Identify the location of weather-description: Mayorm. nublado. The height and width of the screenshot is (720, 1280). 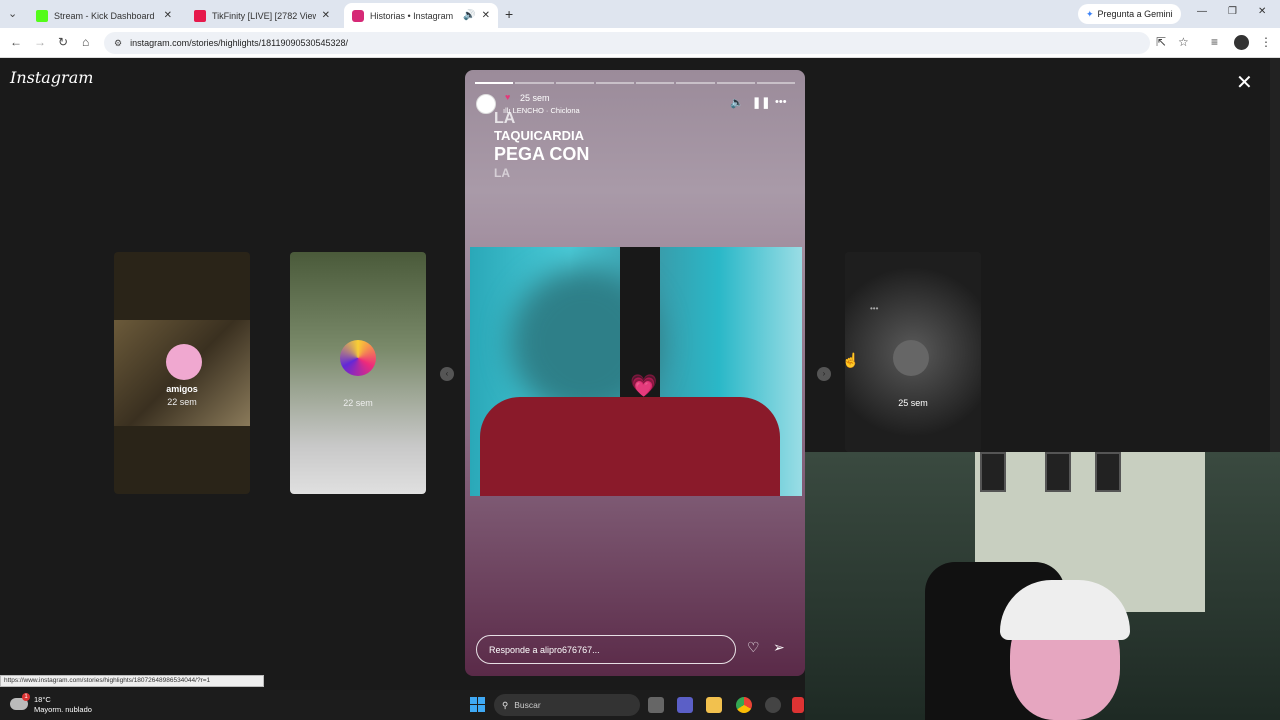
(63, 709).